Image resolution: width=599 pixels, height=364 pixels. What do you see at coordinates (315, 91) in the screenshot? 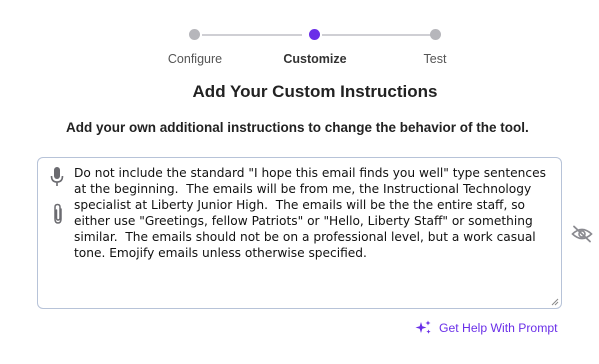
I see `page-title: Add Your Custom Instructions` at bounding box center [315, 91].